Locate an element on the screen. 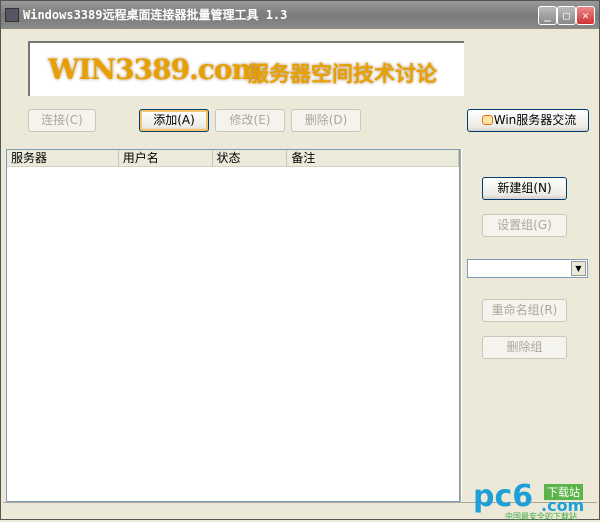 The height and width of the screenshot is (522, 600). group-select: ▼ is located at coordinates (527, 268).